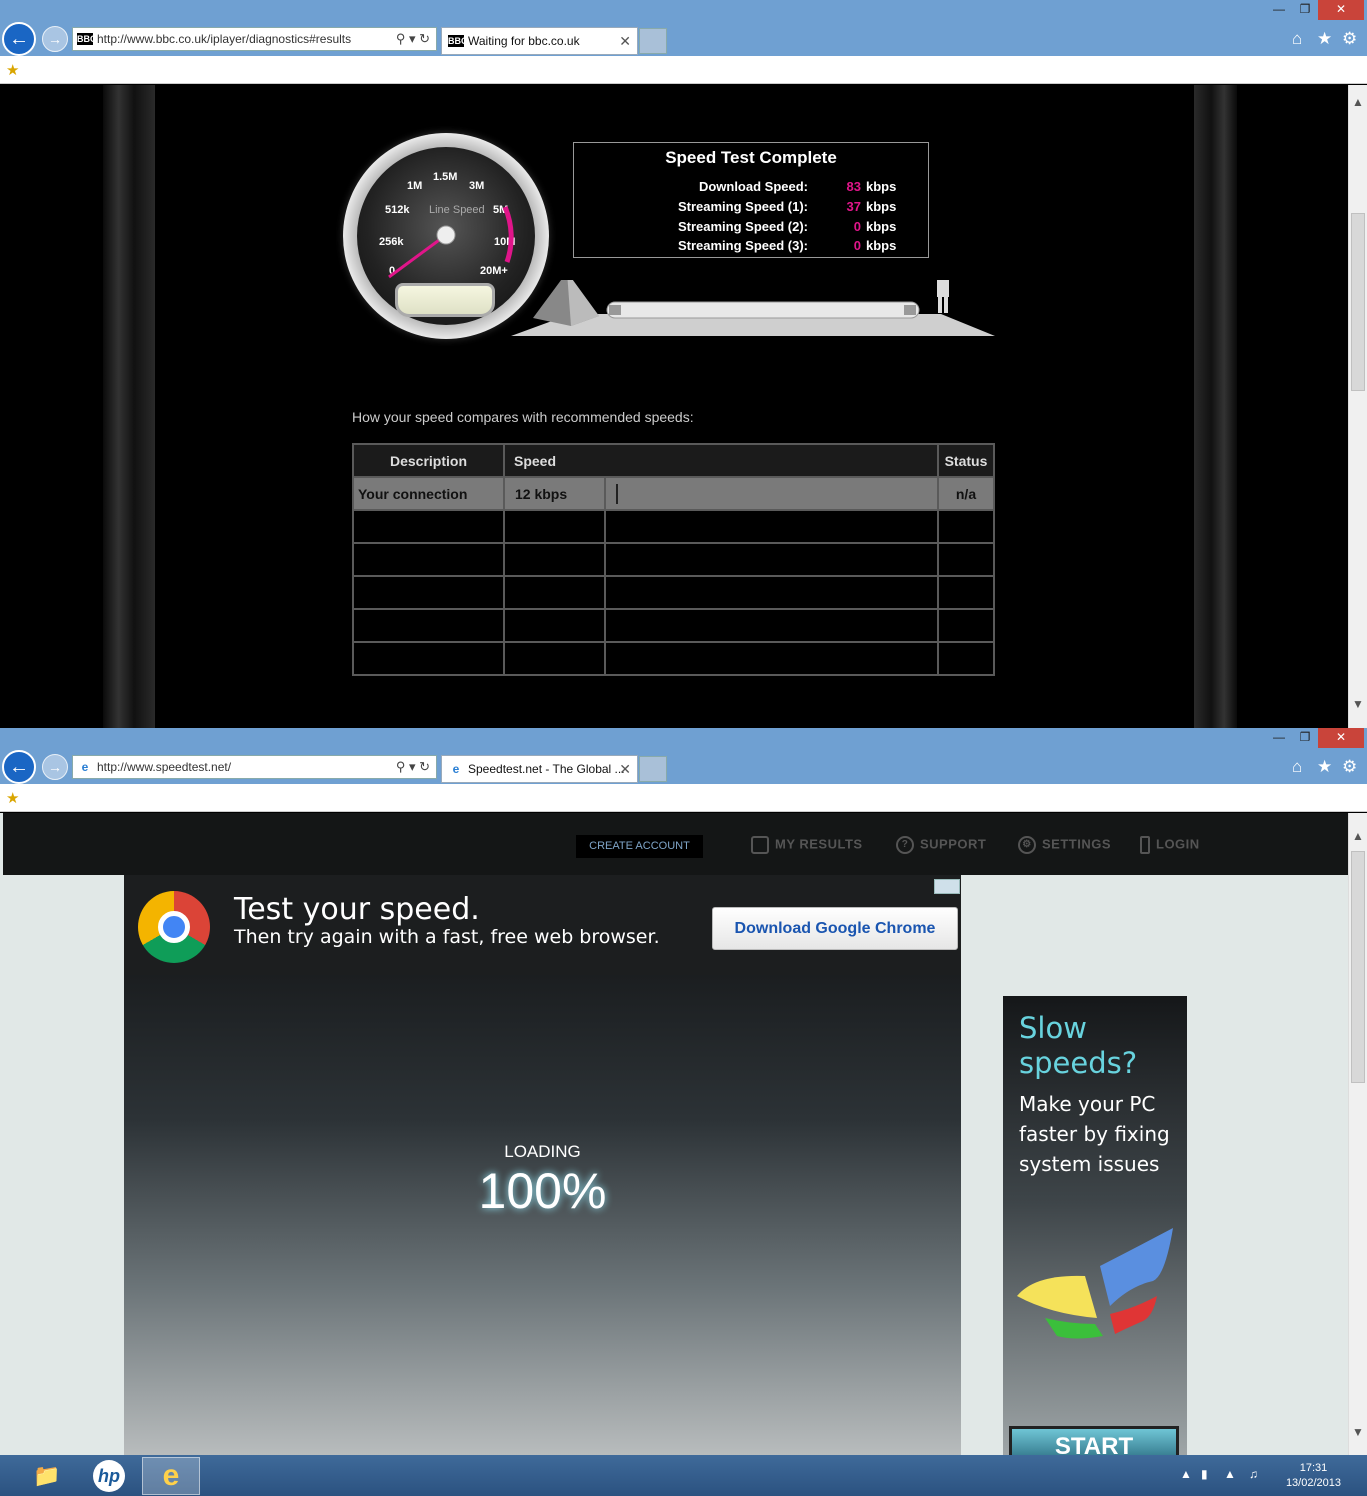 The width and height of the screenshot is (1367, 1496). What do you see at coordinates (85, 767) in the screenshot?
I see `ie-favicon-icon: e` at bounding box center [85, 767].